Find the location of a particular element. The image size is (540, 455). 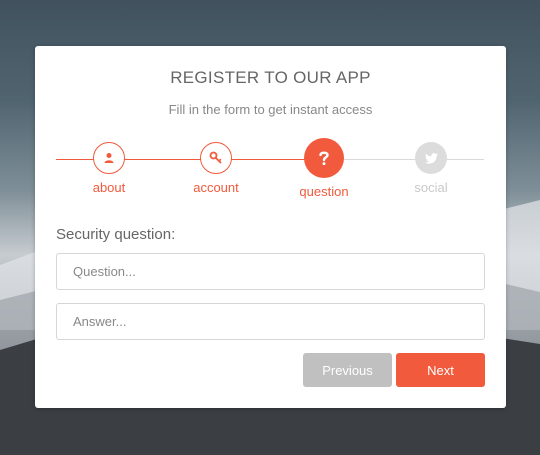

step-label-about: about is located at coordinates (109, 187).